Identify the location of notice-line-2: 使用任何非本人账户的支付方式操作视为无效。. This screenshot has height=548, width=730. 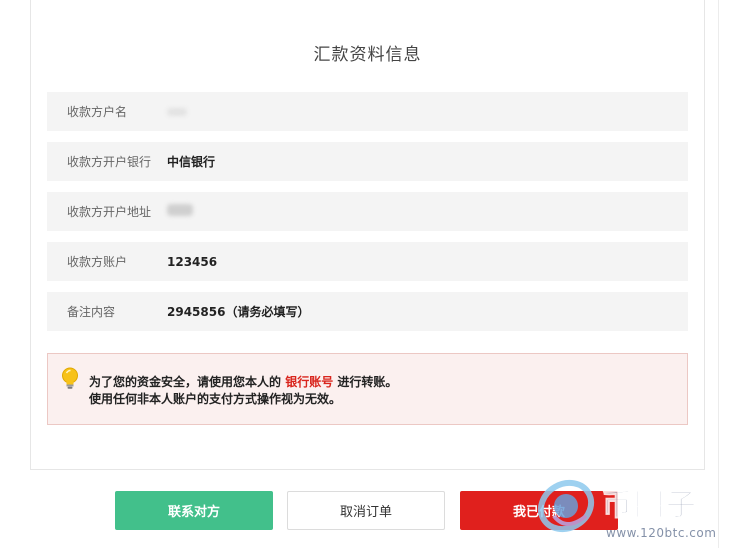
(215, 399).